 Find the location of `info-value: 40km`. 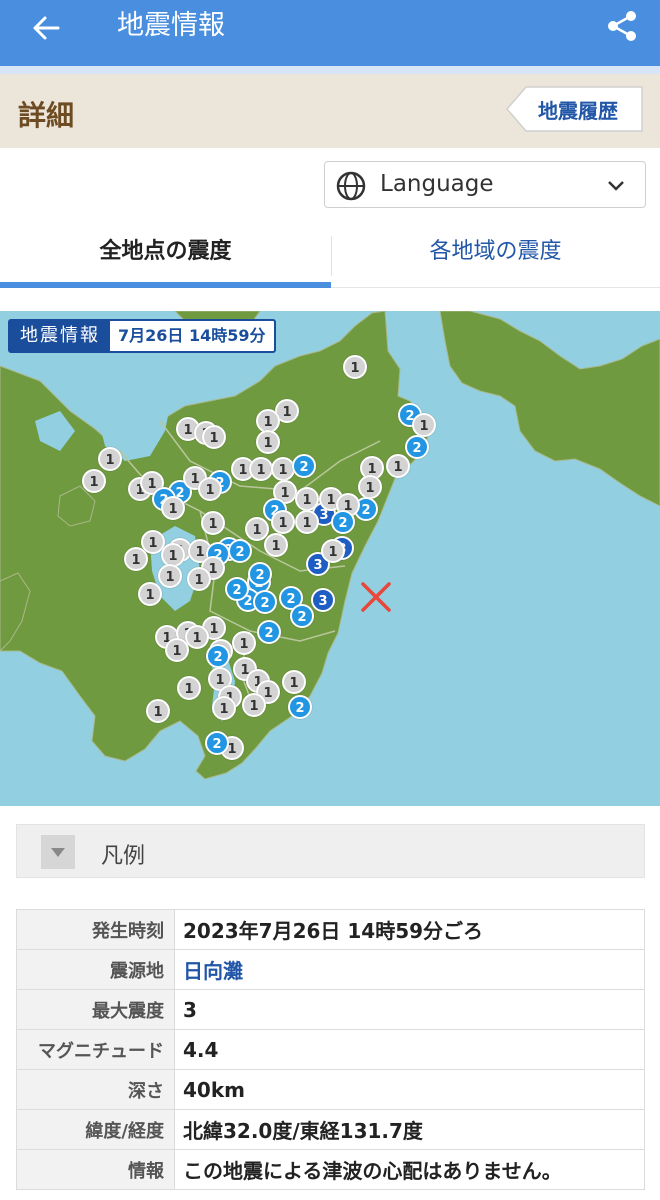

info-value: 40km is located at coordinates (409, 1089).